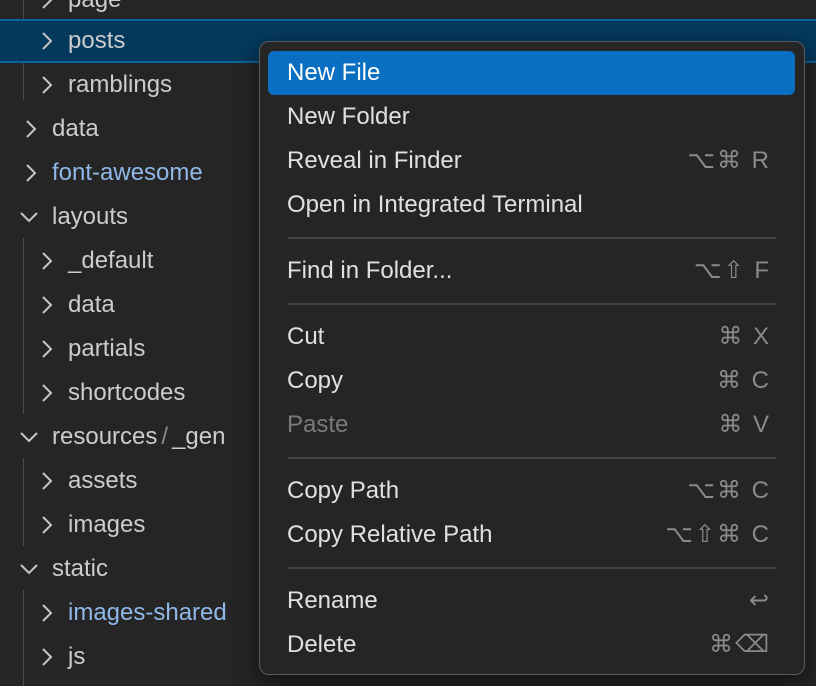  What do you see at coordinates (322, 644) in the screenshot?
I see `menu-item-label: Delete` at bounding box center [322, 644].